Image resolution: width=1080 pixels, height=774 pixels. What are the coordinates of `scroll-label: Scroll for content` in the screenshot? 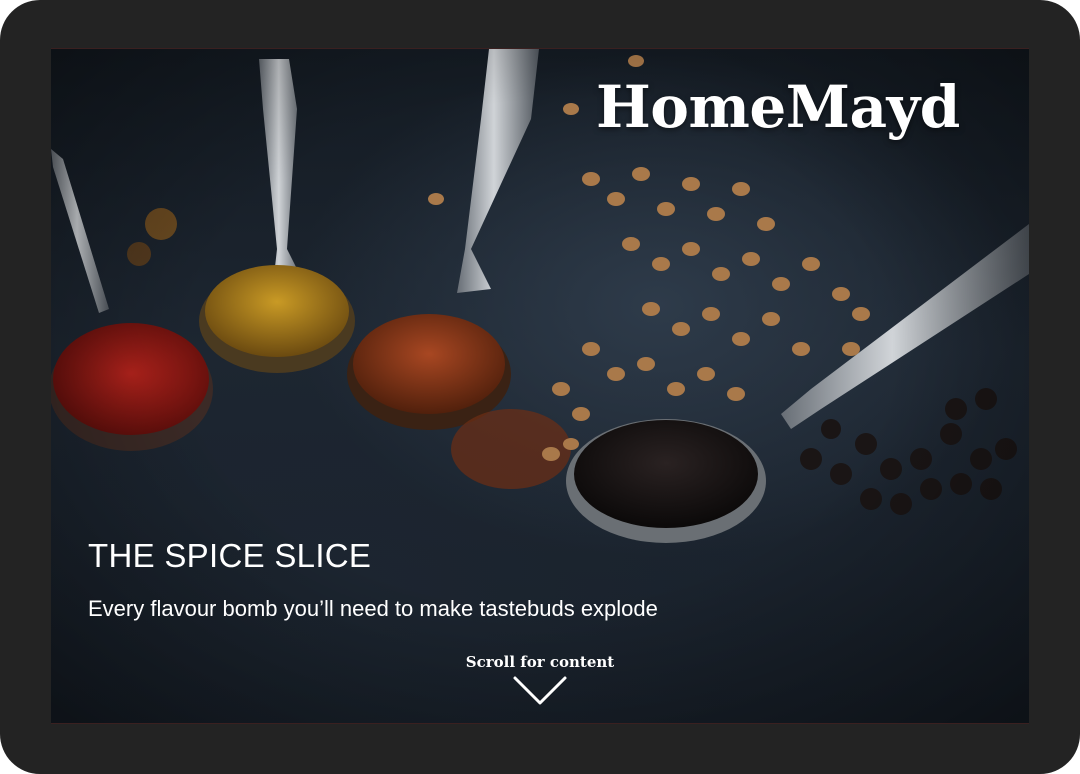 It's located at (540, 662).